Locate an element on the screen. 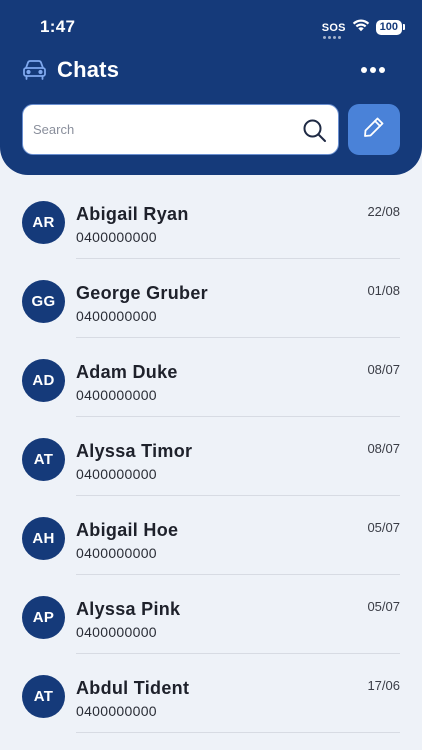  chat-list-item: AH Abigail Hoe 0400000000 05/07 is located at coordinates (211, 551).